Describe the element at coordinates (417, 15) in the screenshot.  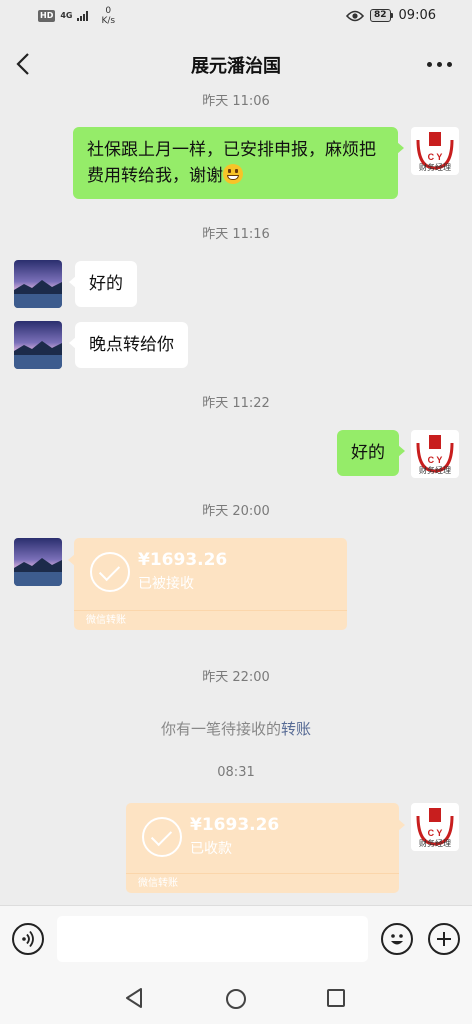
I see `clock: 09:06` at that location.